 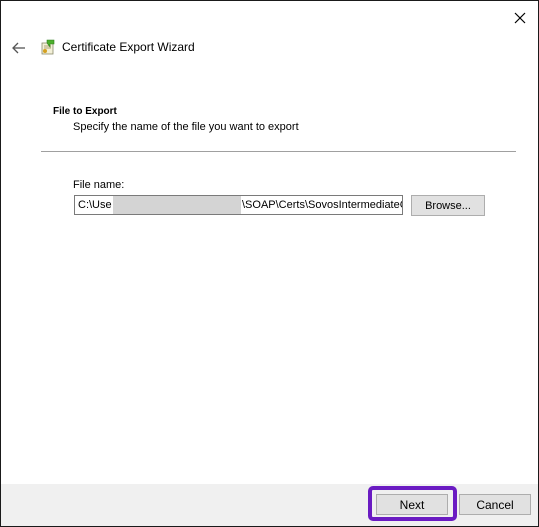 I want to click on file-name-input: C:\Use \SOAP\Certs\SovosIntermediateC, so click(x=238, y=205).